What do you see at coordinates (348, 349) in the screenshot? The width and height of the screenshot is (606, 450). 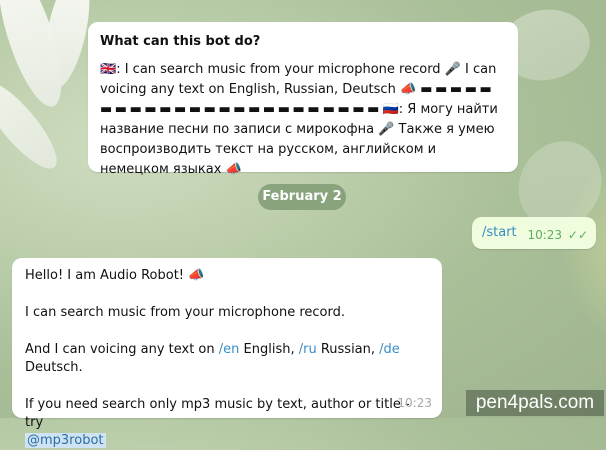 I see `lang-ru-text: Russian,` at bounding box center [348, 349].